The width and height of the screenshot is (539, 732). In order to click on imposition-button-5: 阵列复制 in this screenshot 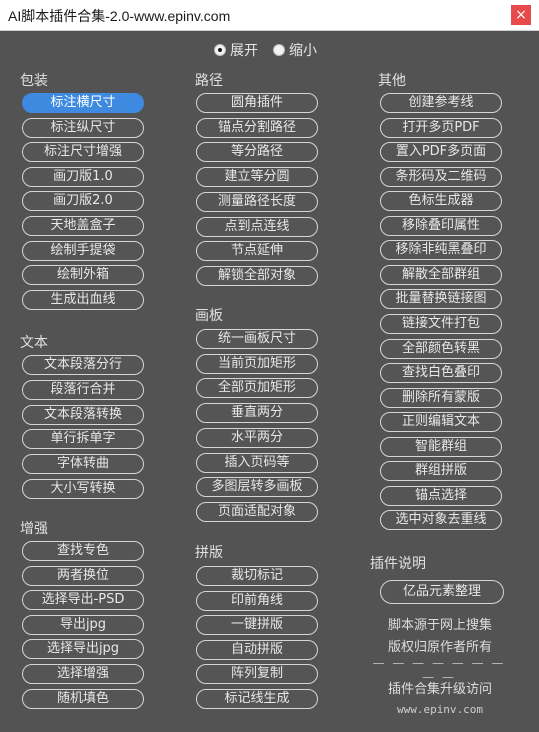, I will do `click(257, 674)`.